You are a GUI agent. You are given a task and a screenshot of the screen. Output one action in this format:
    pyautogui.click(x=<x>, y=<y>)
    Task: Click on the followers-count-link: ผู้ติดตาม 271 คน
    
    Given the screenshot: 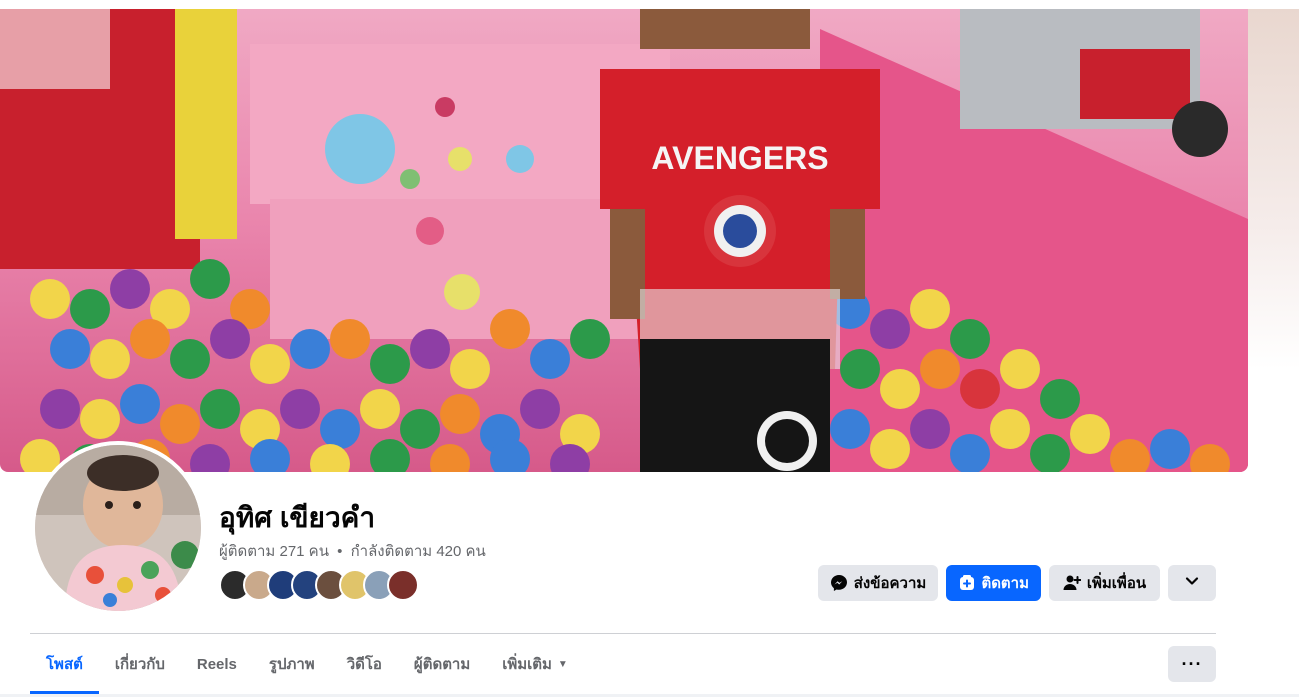 What is the action you would take?
    pyautogui.click(x=274, y=551)
    